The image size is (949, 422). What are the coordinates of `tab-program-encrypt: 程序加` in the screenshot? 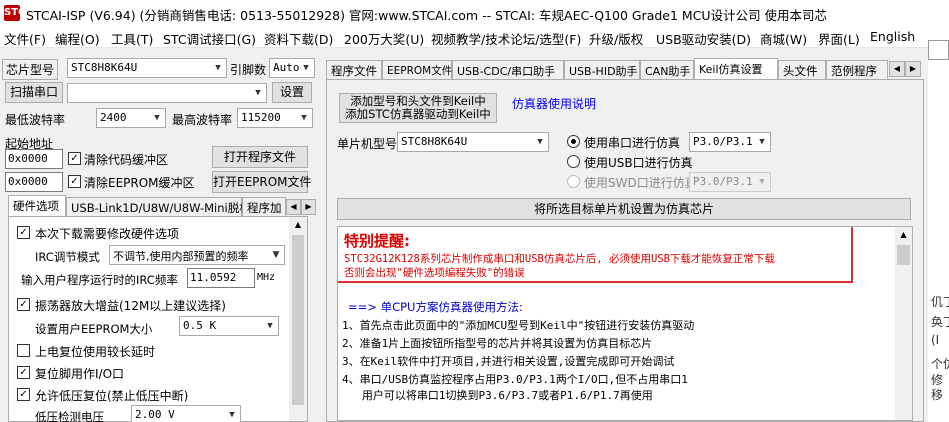 It's located at (264, 206).